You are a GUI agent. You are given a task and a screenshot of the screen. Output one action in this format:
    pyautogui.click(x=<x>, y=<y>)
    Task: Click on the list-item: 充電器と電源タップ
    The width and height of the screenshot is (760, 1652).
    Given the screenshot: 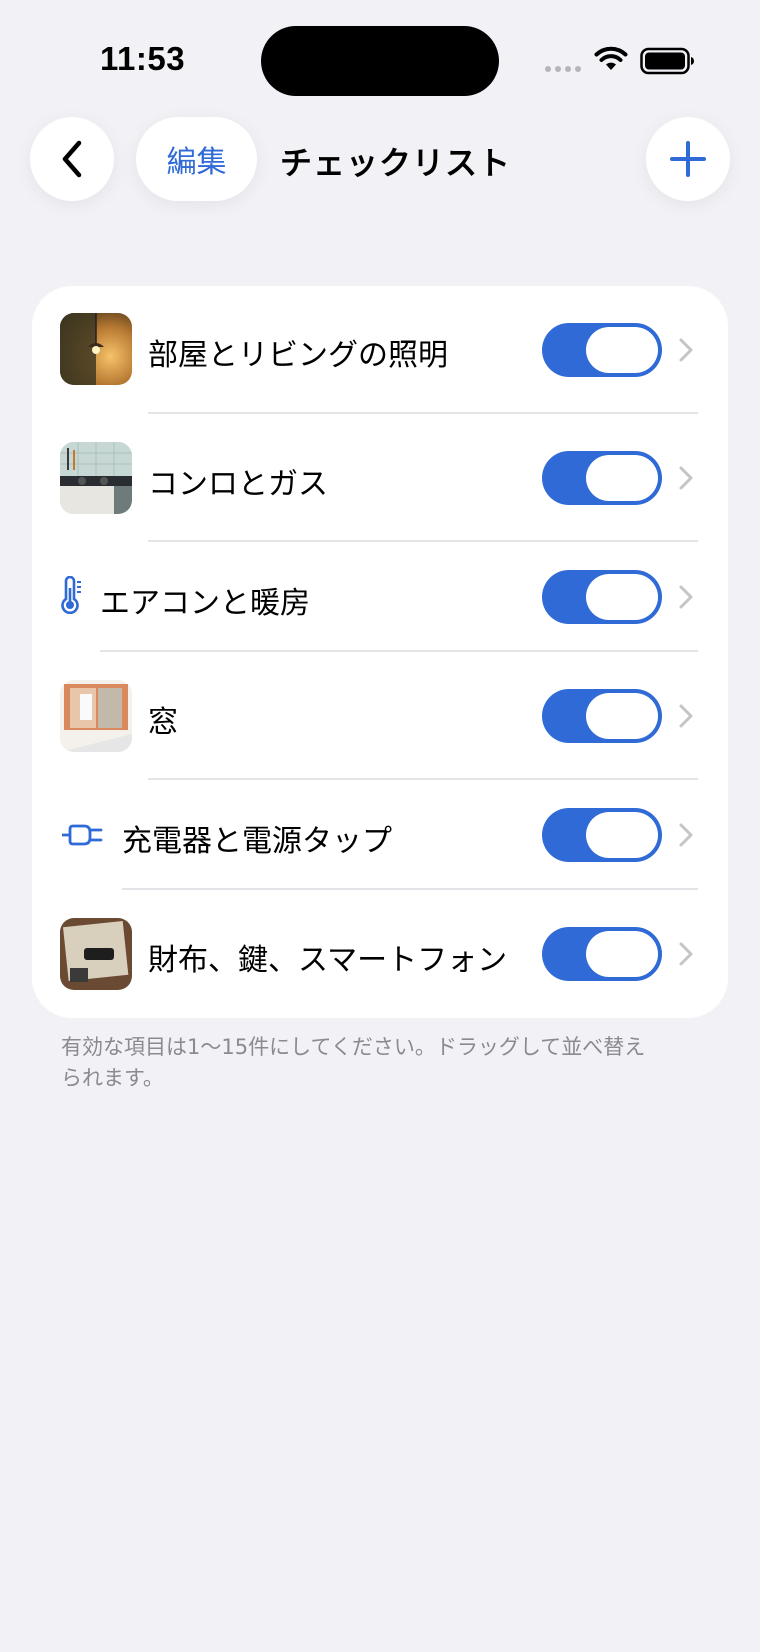 What is the action you would take?
    pyautogui.click(x=380, y=835)
    